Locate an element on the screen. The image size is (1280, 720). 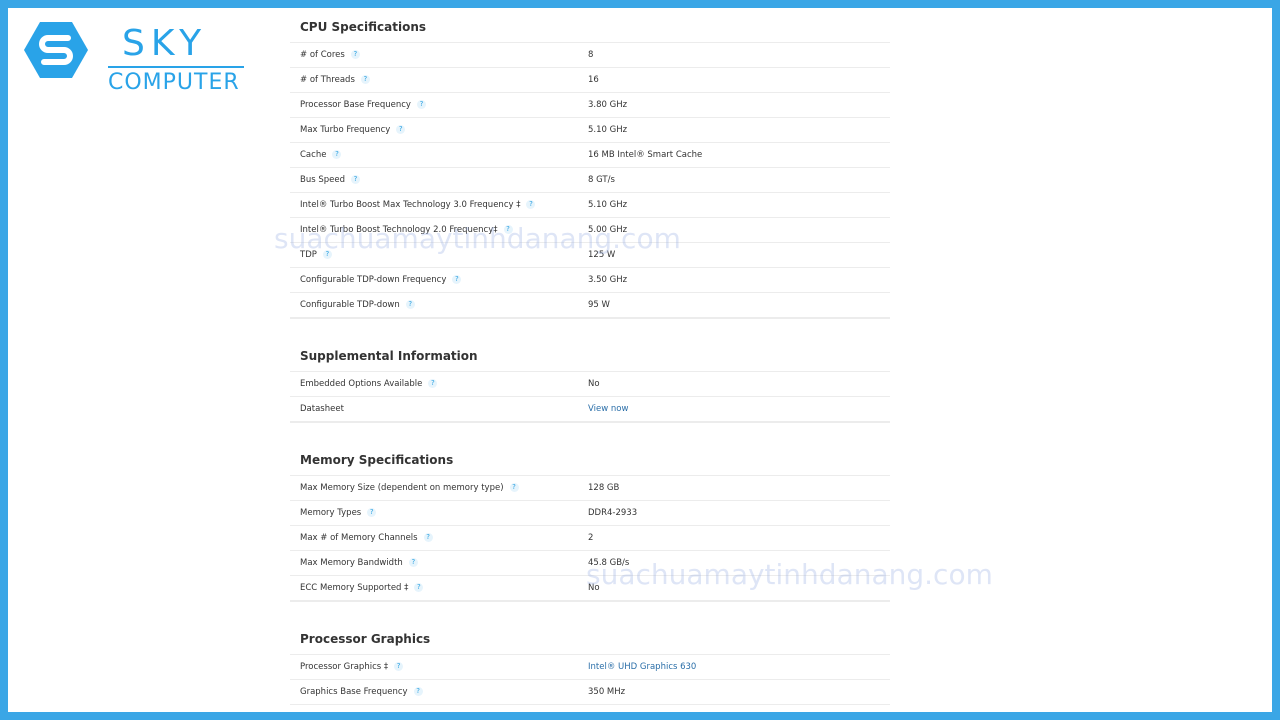
spec-label-text: Max Turbo Frequency is located at coordinates (345, 130).